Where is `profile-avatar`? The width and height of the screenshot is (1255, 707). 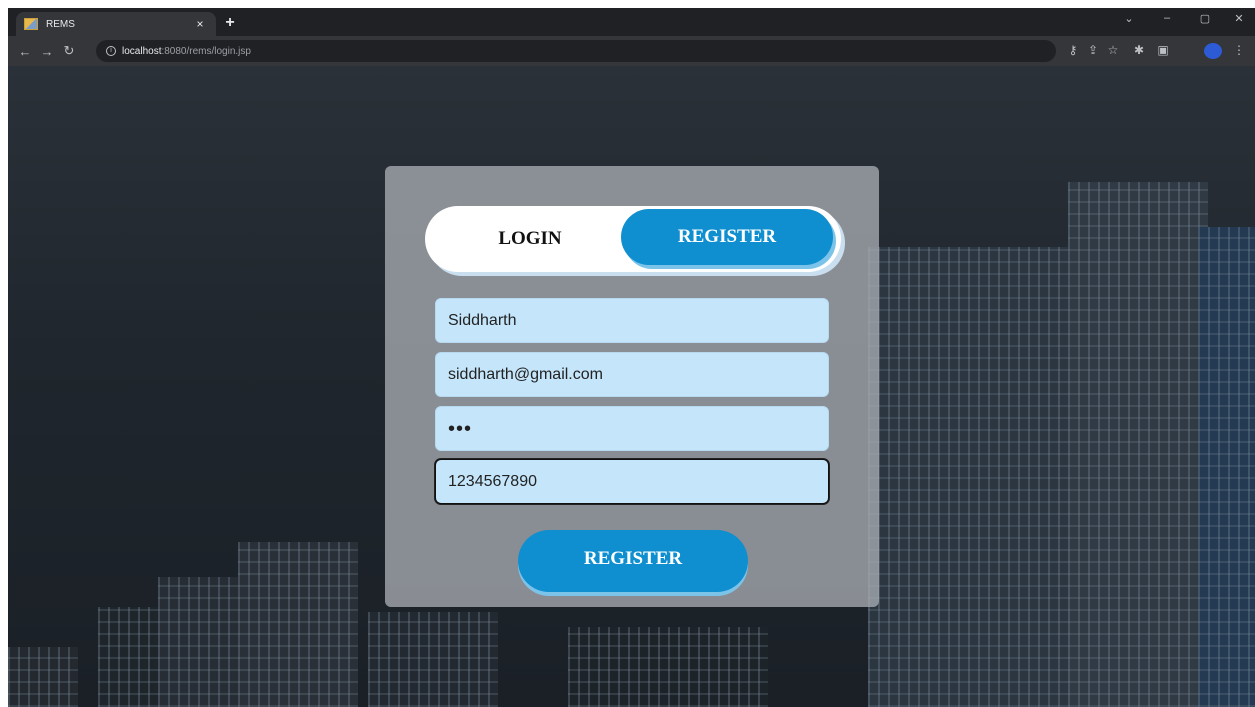 profile-avatar is located at coordinates (1213, 51).